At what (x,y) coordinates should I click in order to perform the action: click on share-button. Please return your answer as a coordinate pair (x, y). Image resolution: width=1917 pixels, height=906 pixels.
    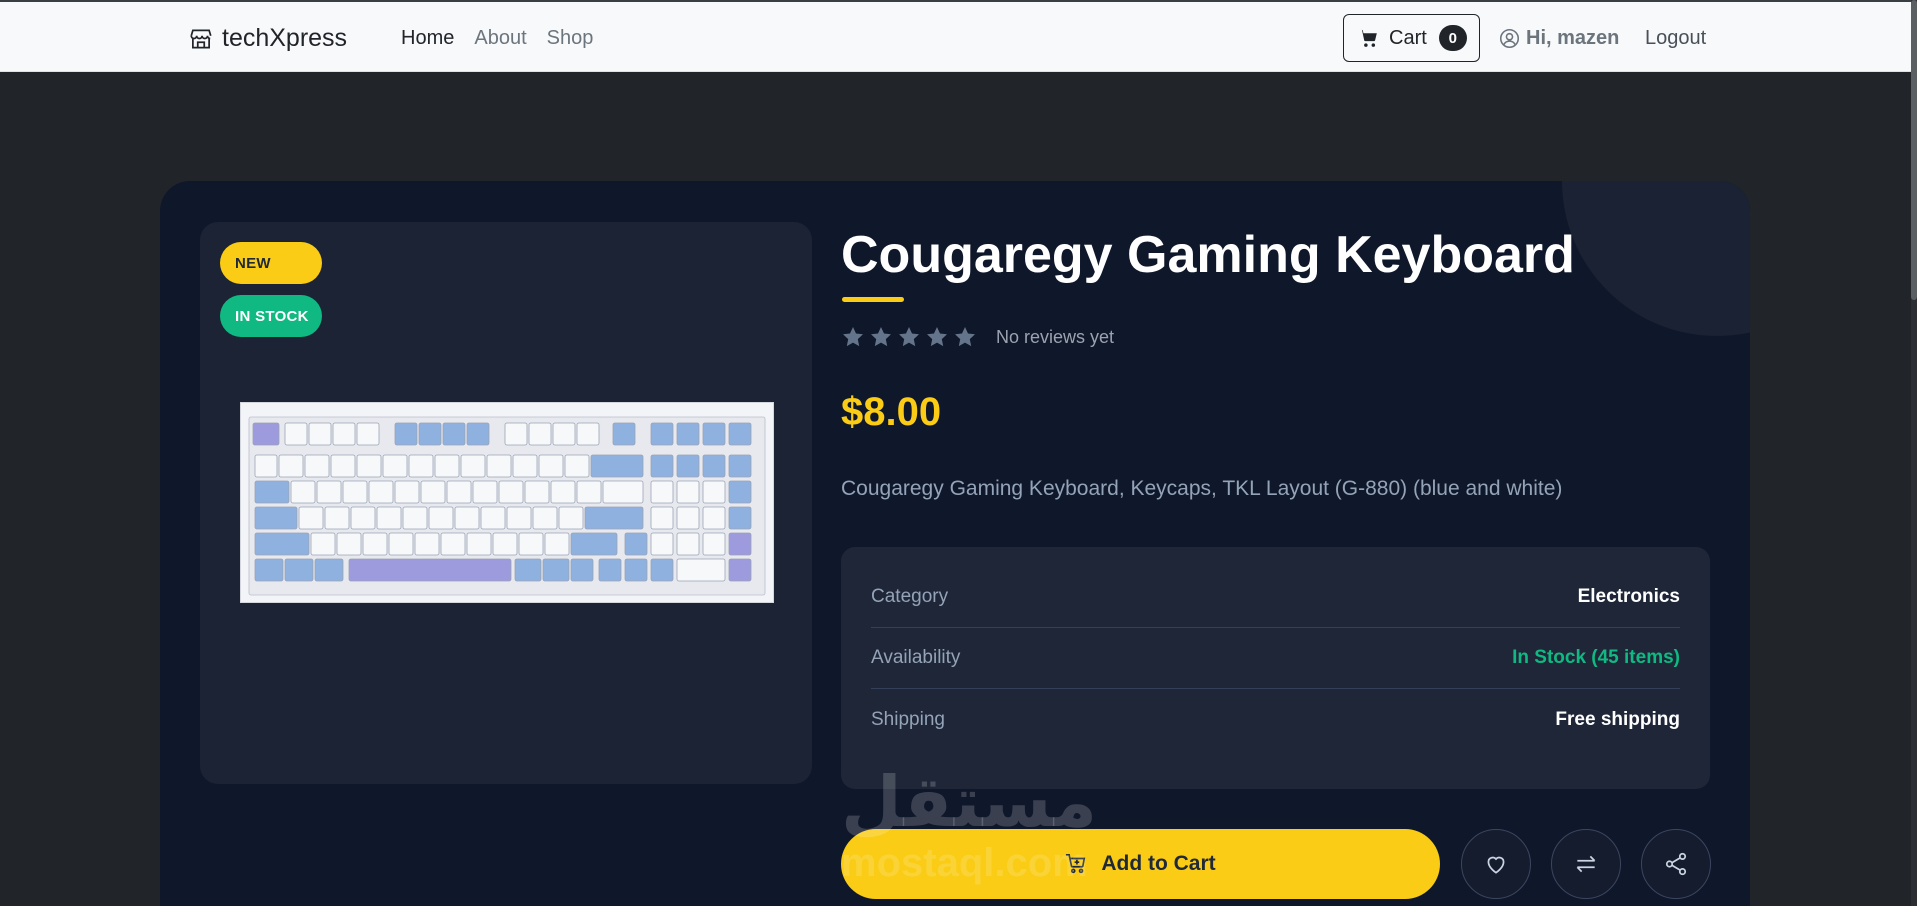
    Looking at the image, I should click on (1676, 864).